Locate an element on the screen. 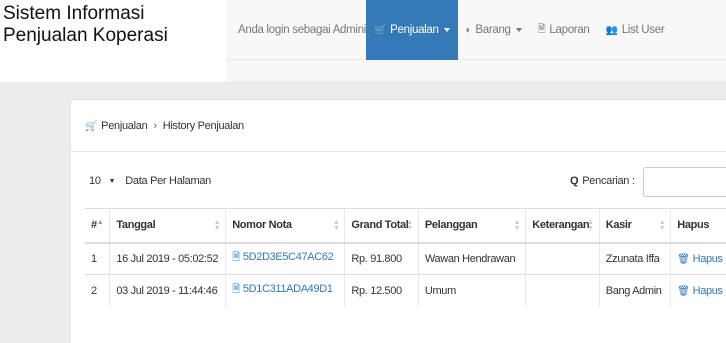  cell-no: 2 is located at coordinates (98, 290).